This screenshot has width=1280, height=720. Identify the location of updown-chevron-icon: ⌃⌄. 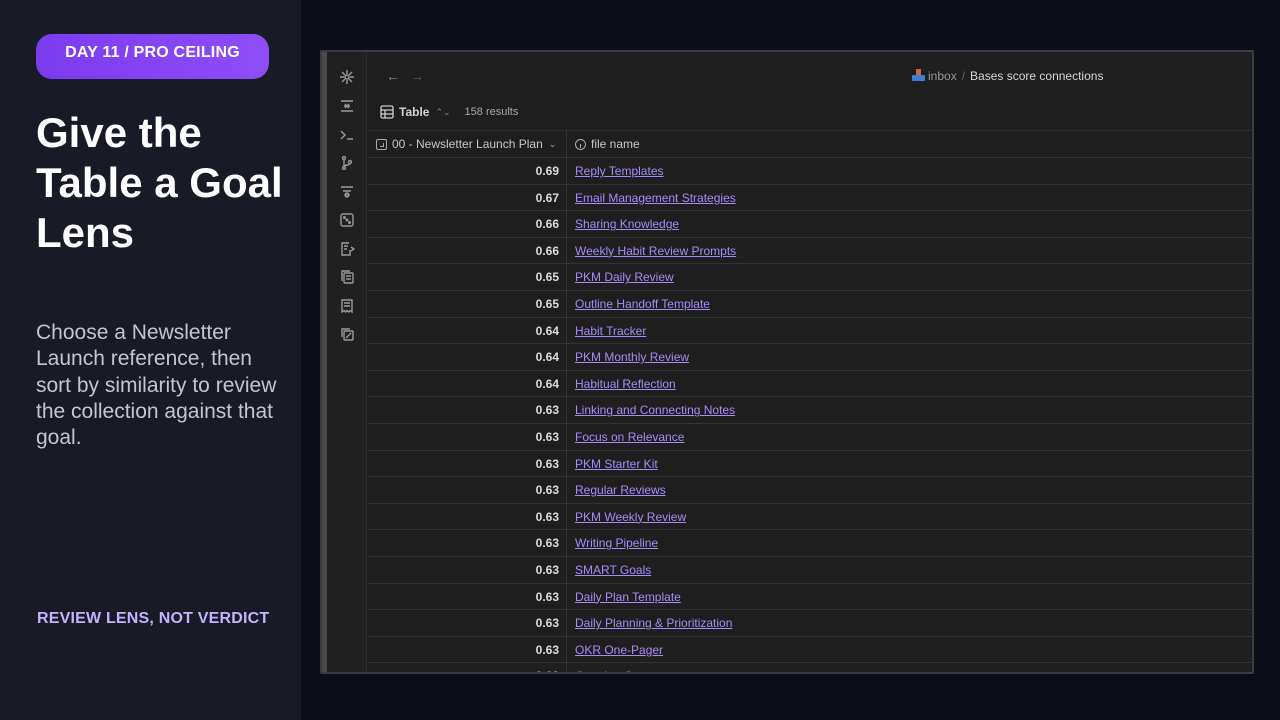
(442, 112).